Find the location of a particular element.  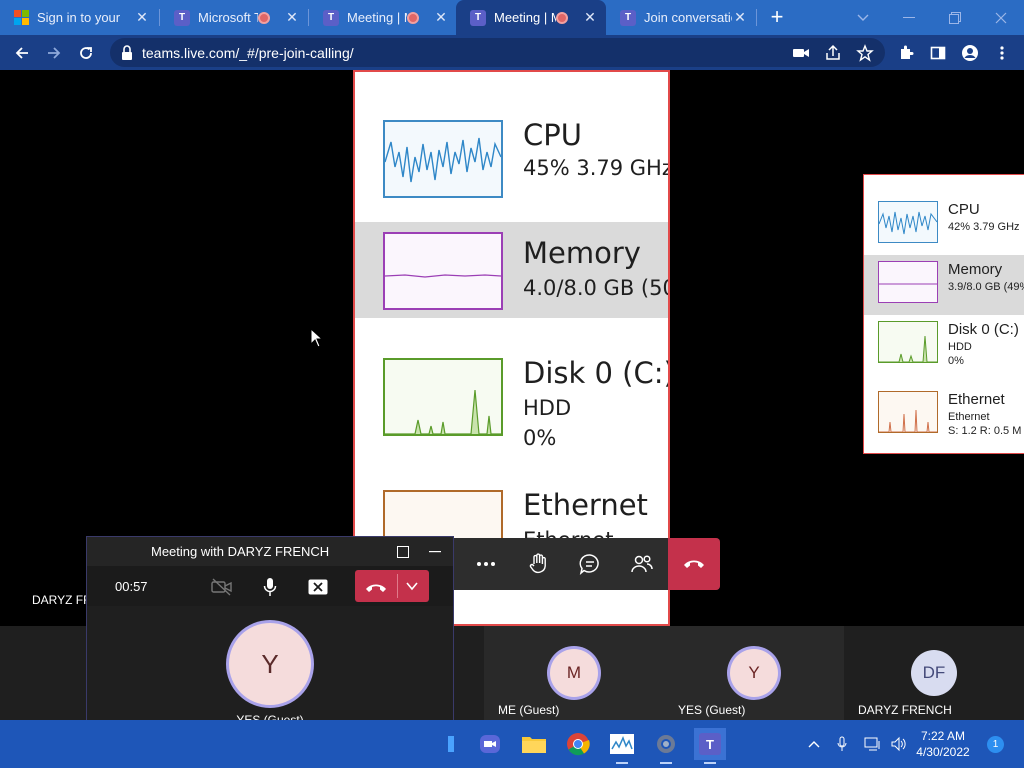

mini-cpu-label: CPU is located at coordinates (964, 209).